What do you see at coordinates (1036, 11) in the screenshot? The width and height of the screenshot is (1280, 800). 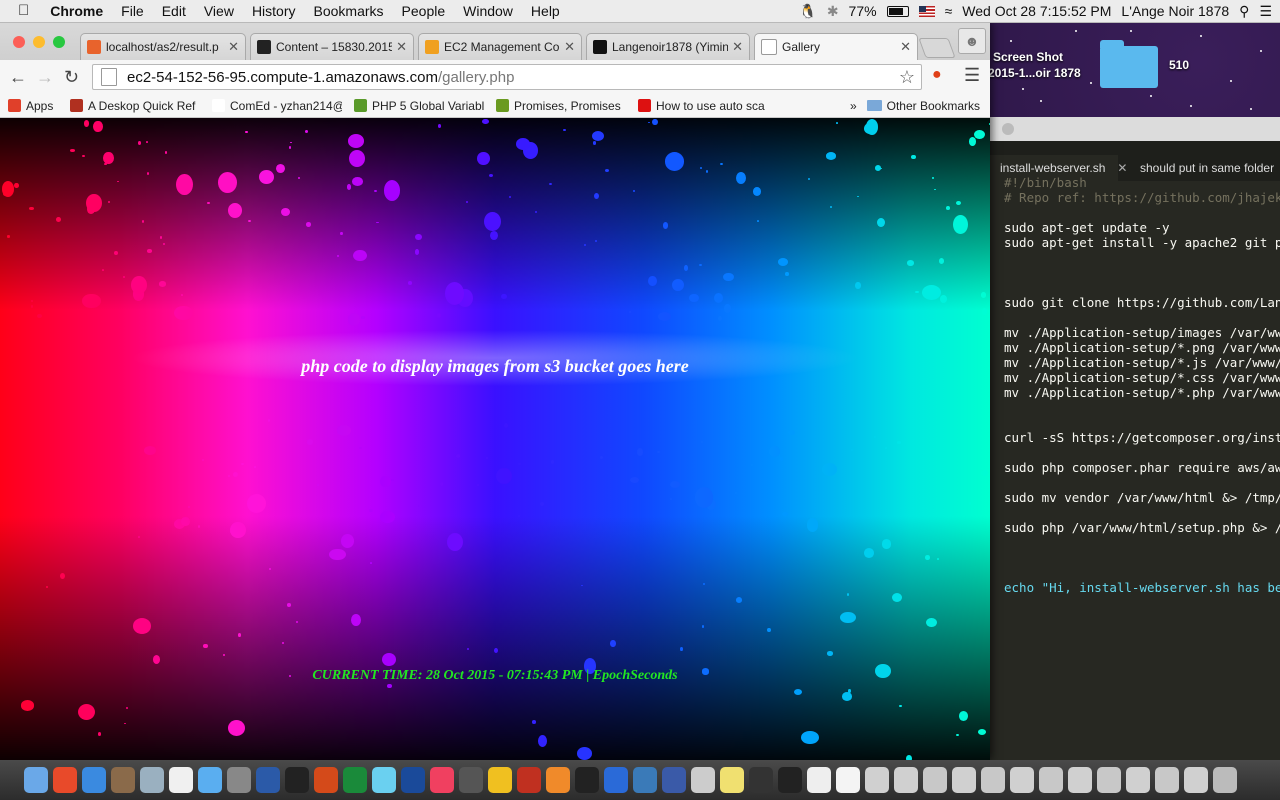 I see `clock: Wed Oct 28 7:15:52 PM` at bounding box center [1036, 11].